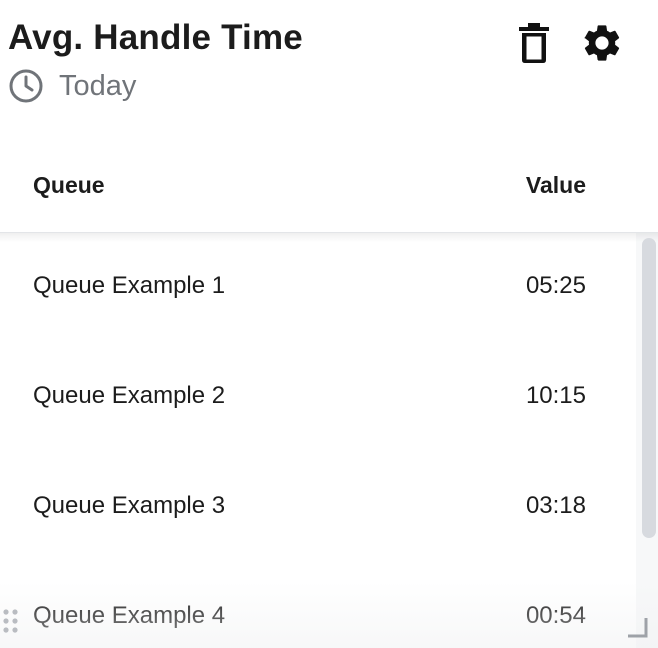 The height and width of the screenshot is (648, 658). What do you see at coordinates (155, 37) in the screenshot?
I see `widget-title: Avg. Handle Time` at bounding box center [155, 37].